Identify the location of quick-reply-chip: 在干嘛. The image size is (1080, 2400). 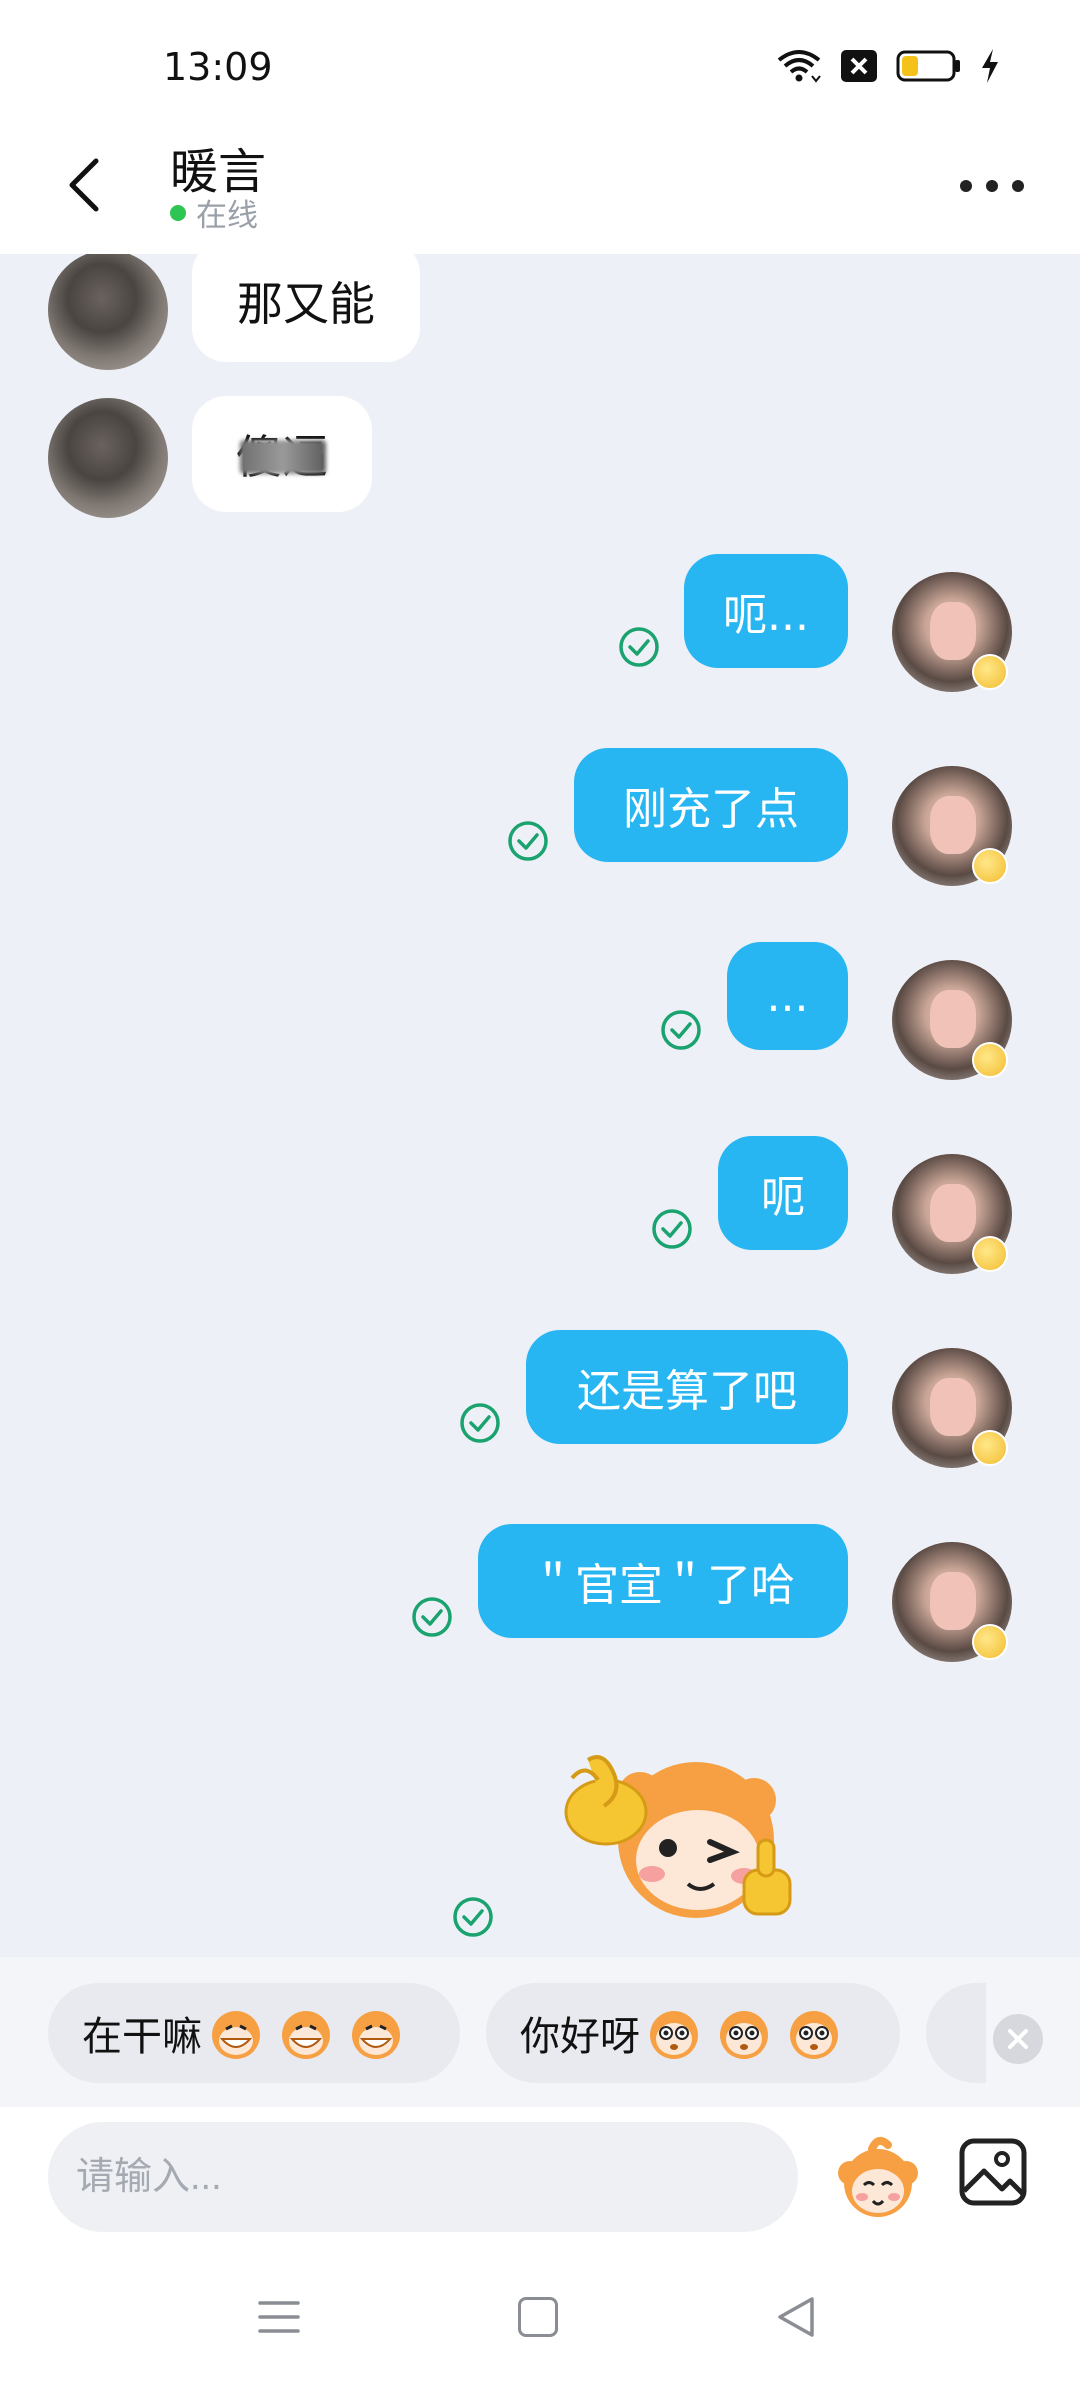
(254, 2033).